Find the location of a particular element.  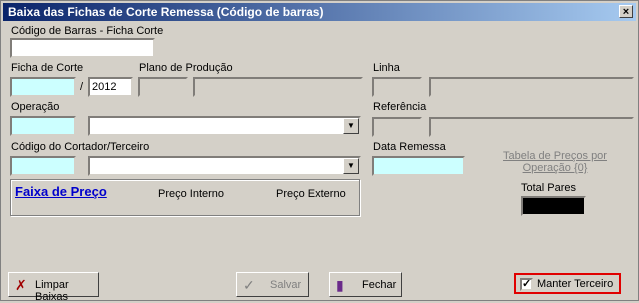

preco-externo-label: Preço Externo is located at coordinates (311, 194).